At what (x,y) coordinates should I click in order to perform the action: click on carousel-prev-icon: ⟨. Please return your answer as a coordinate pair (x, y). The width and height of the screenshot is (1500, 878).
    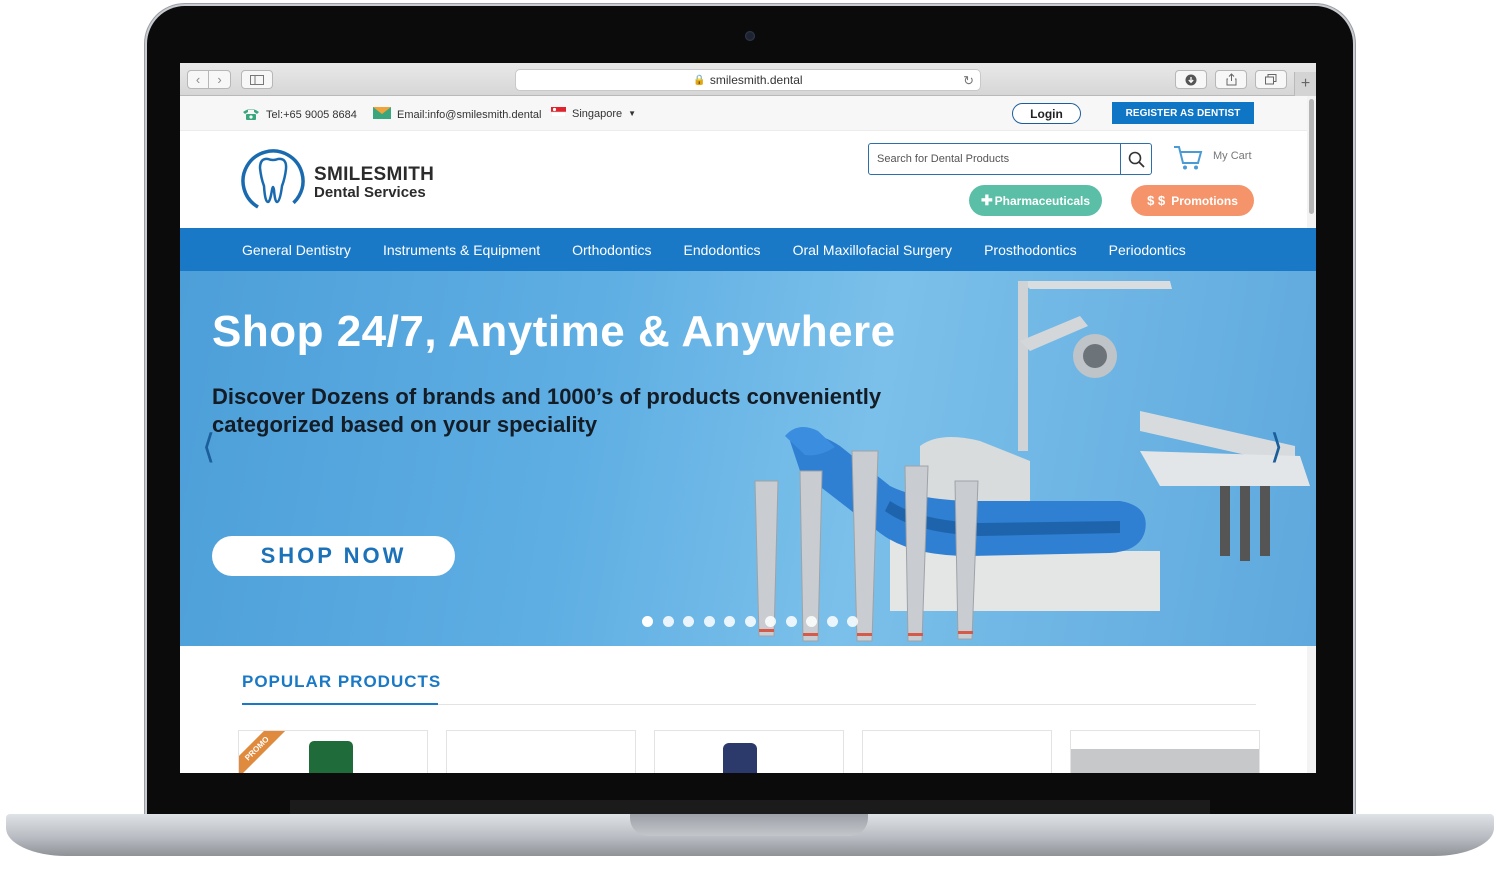
    Looking at the image, I should click on (208, 447).